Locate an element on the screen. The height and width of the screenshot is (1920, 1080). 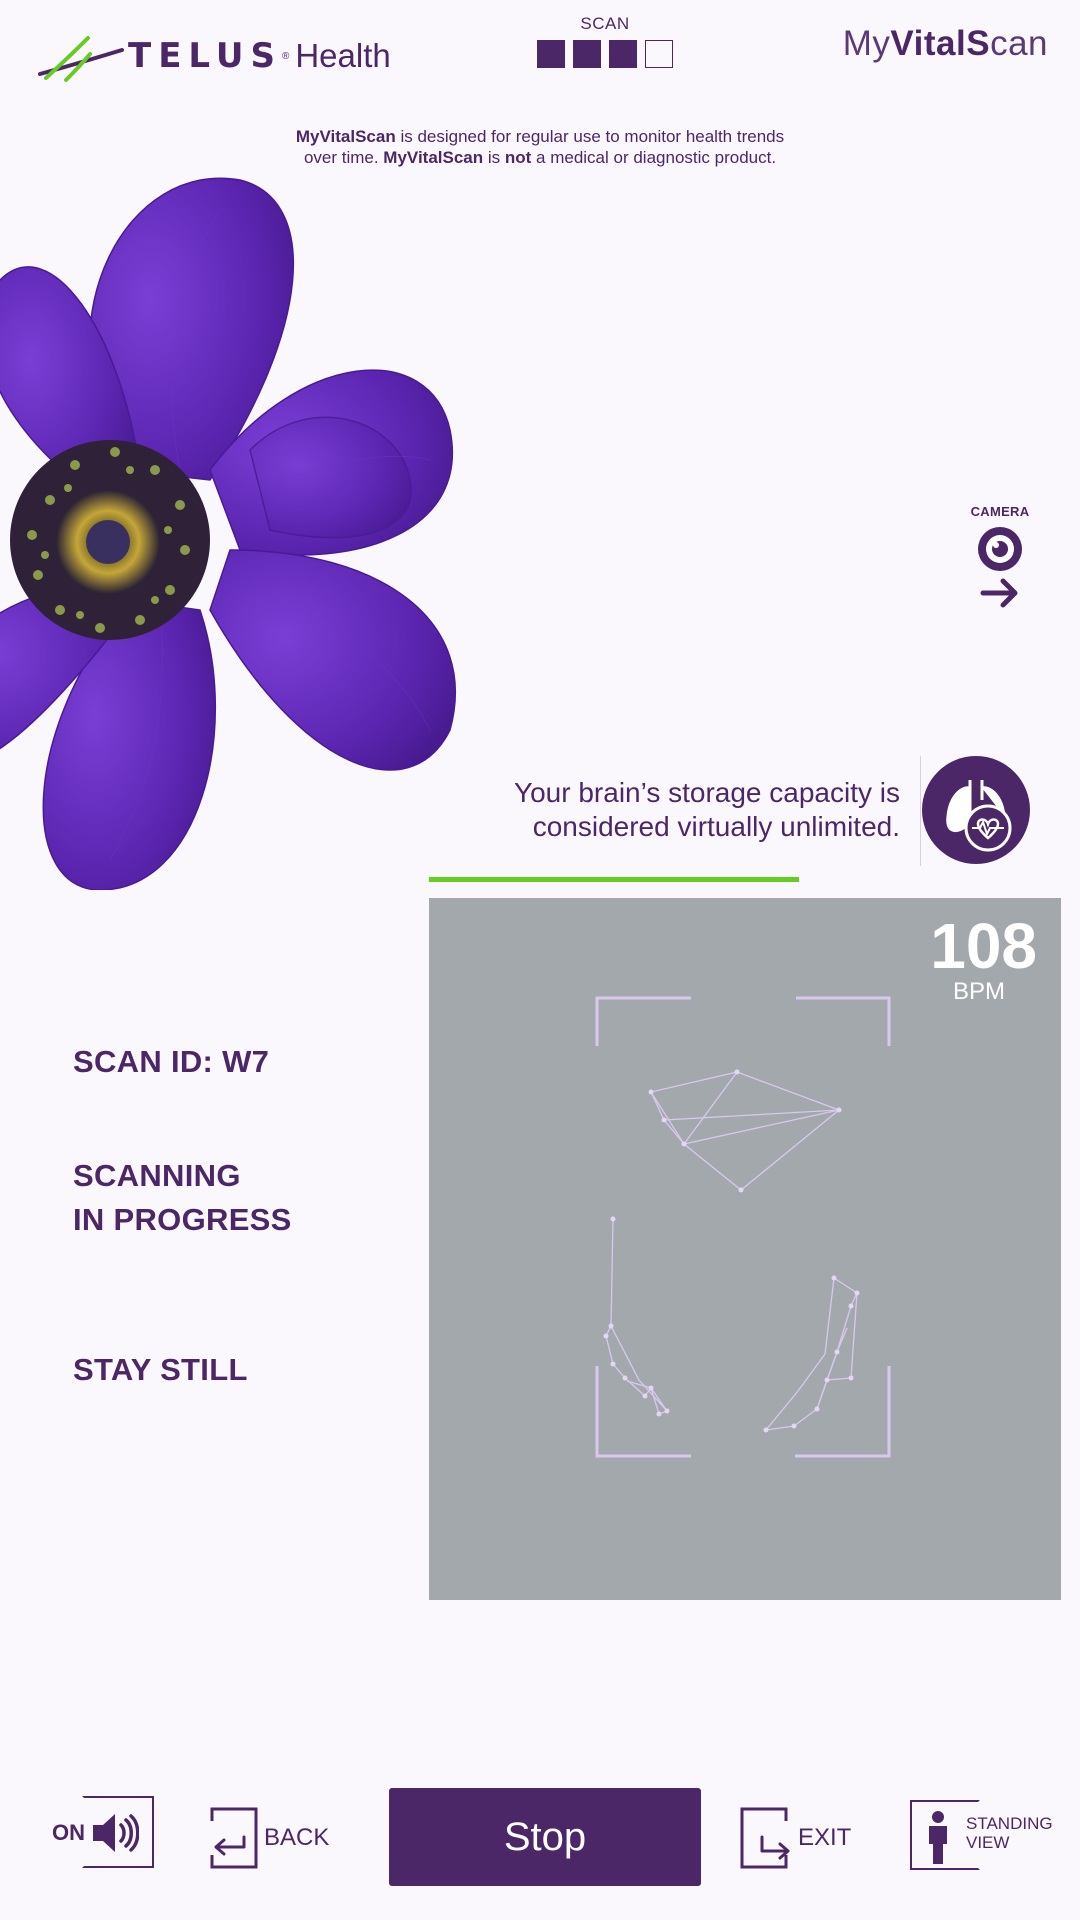
camera-toggle-button: CAMERA is located at coordinates (1000, 559).